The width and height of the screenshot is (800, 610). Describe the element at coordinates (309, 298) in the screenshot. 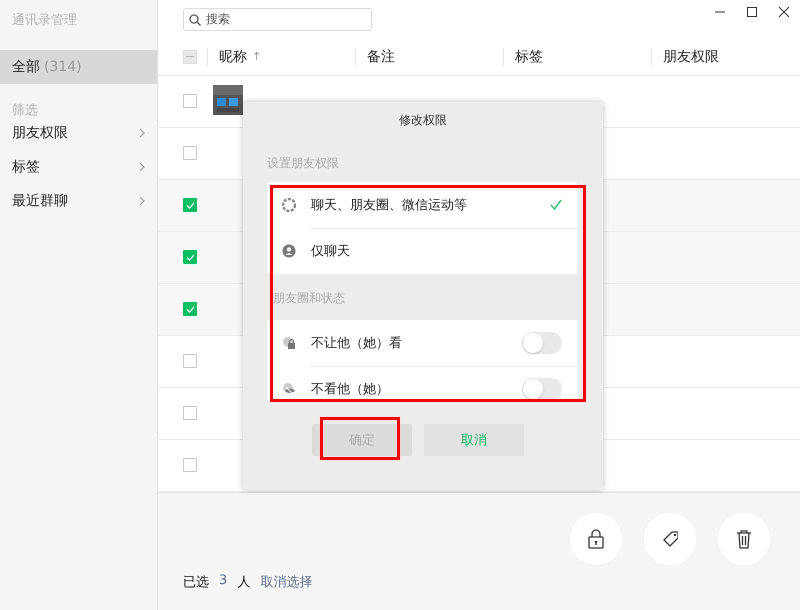

I see `section-heading: 朋友圈和状态` at that location.